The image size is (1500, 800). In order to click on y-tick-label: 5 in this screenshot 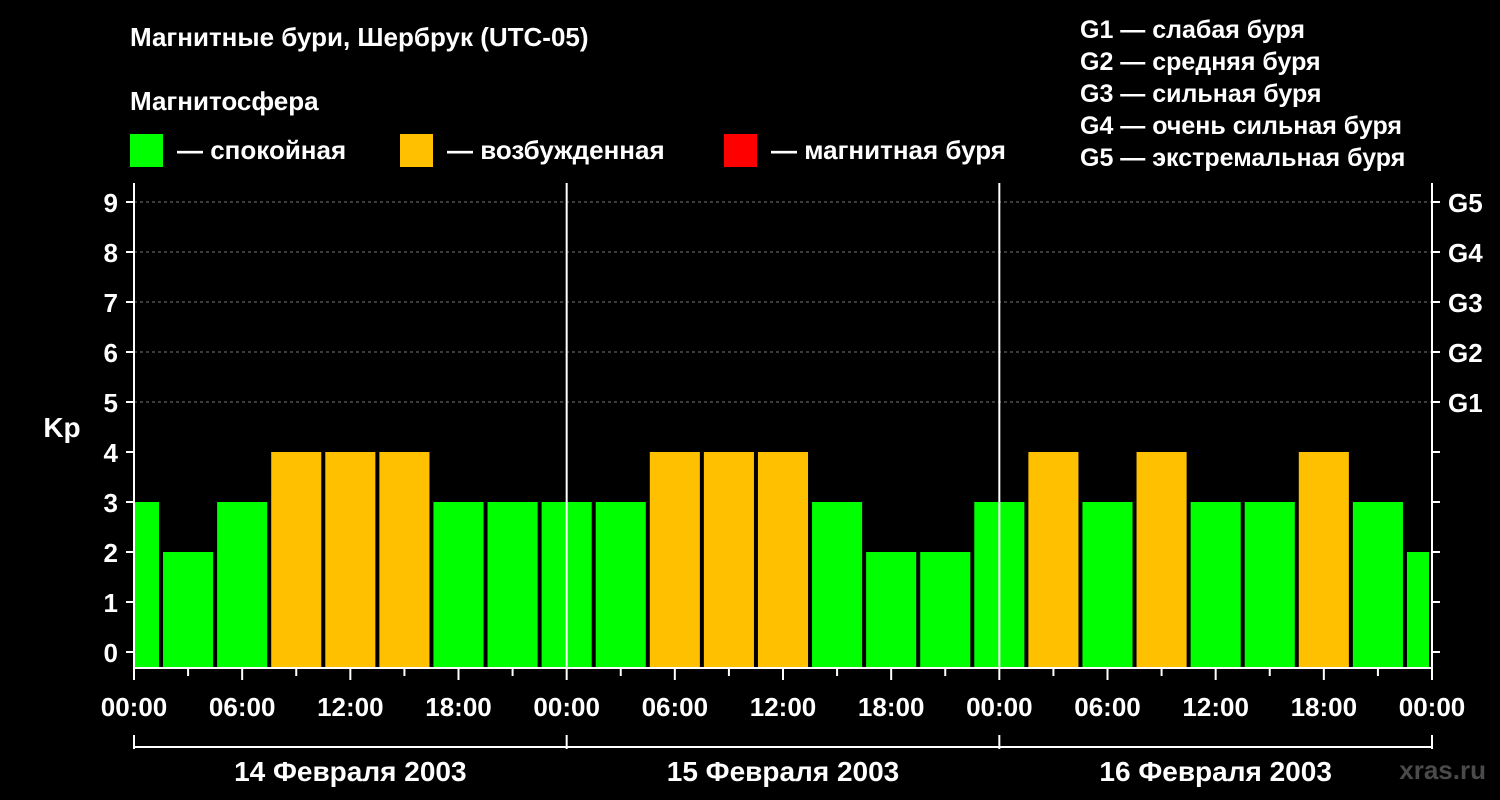, I will do `click(111, 403)`.